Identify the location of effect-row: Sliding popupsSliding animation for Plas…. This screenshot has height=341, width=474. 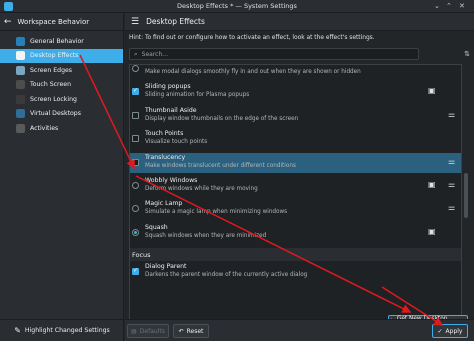
(295, 92).